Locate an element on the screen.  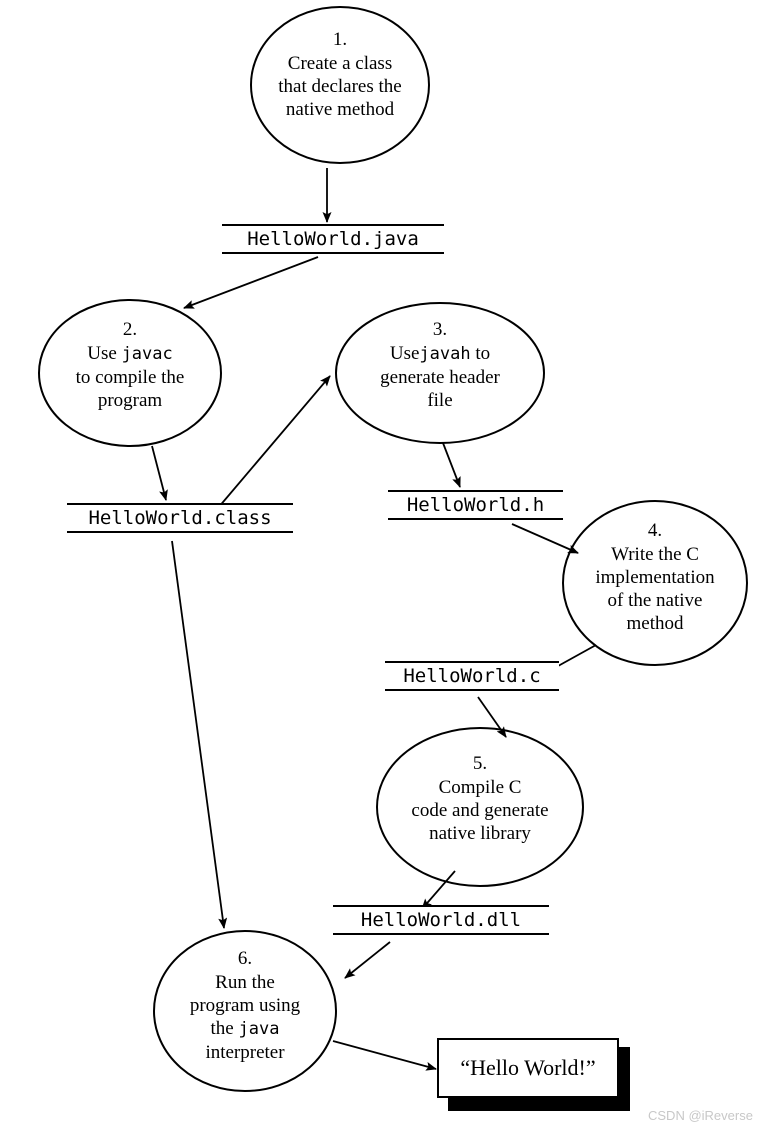
edge-headerfile-to-step4 is located at coordinates (545, 538).